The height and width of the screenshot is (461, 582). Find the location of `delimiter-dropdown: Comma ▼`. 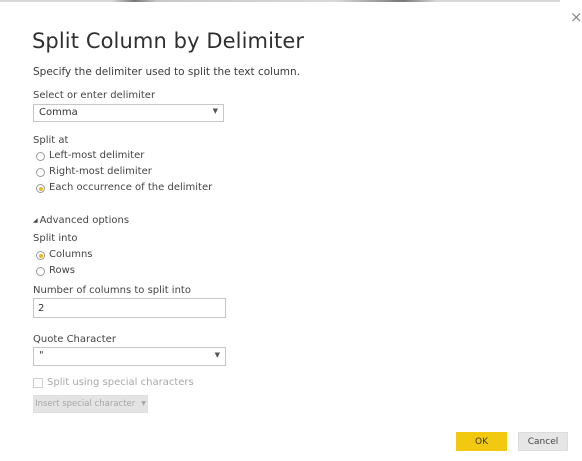

delimiter-dropdown: Comma ▼ is located at coordinates (128, 113).